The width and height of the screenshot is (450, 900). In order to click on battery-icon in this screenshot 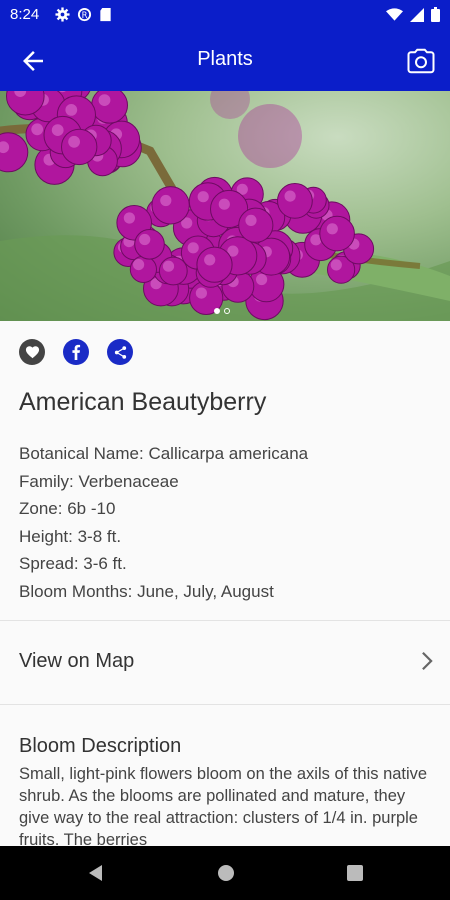, I will do `click(435, 14)`.